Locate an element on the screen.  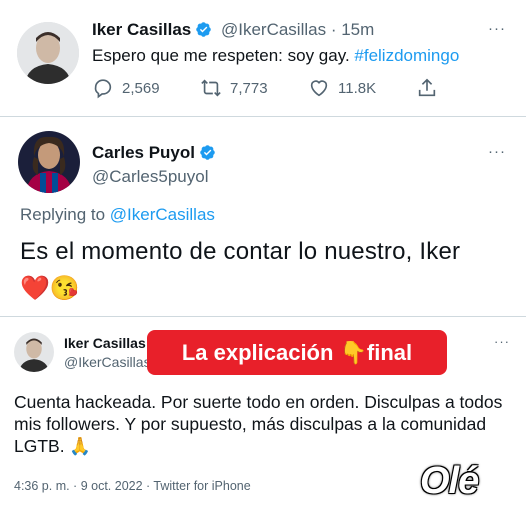
ole-logo: Olé is located at coordinates (449, 481).